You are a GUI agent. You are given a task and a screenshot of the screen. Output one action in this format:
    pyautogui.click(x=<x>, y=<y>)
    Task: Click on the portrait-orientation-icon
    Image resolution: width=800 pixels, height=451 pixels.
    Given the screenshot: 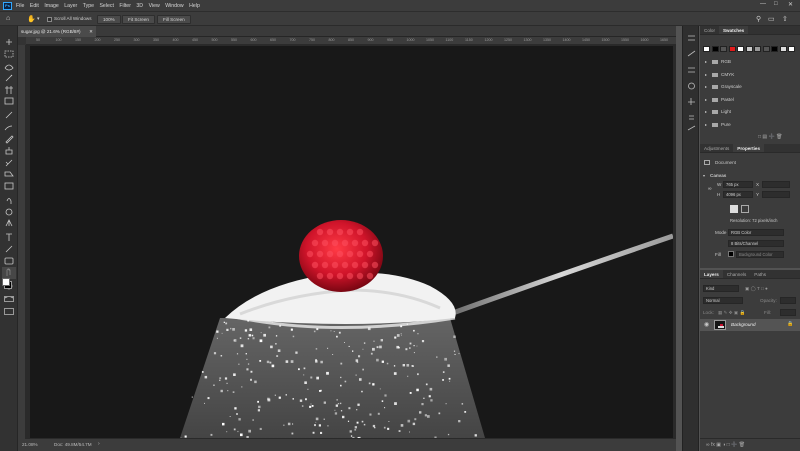 What is the action you would take?
    pyautogui.click(x=734, y=209)
    